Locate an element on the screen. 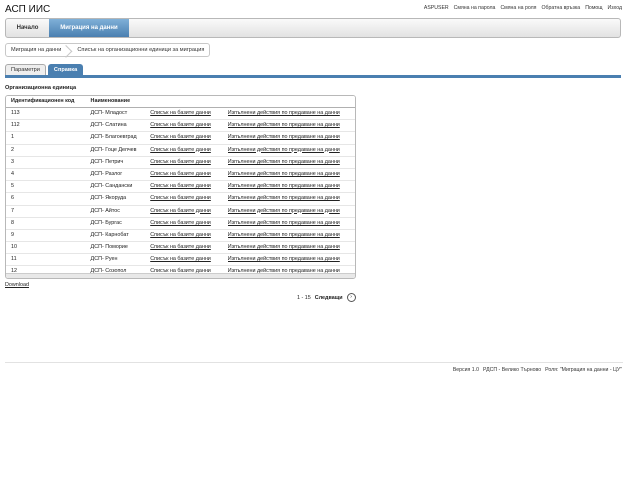 The height and width of the screenshot is (502, 627). table-cell: ДСП- Сандански is located at coordinates (120, 186).